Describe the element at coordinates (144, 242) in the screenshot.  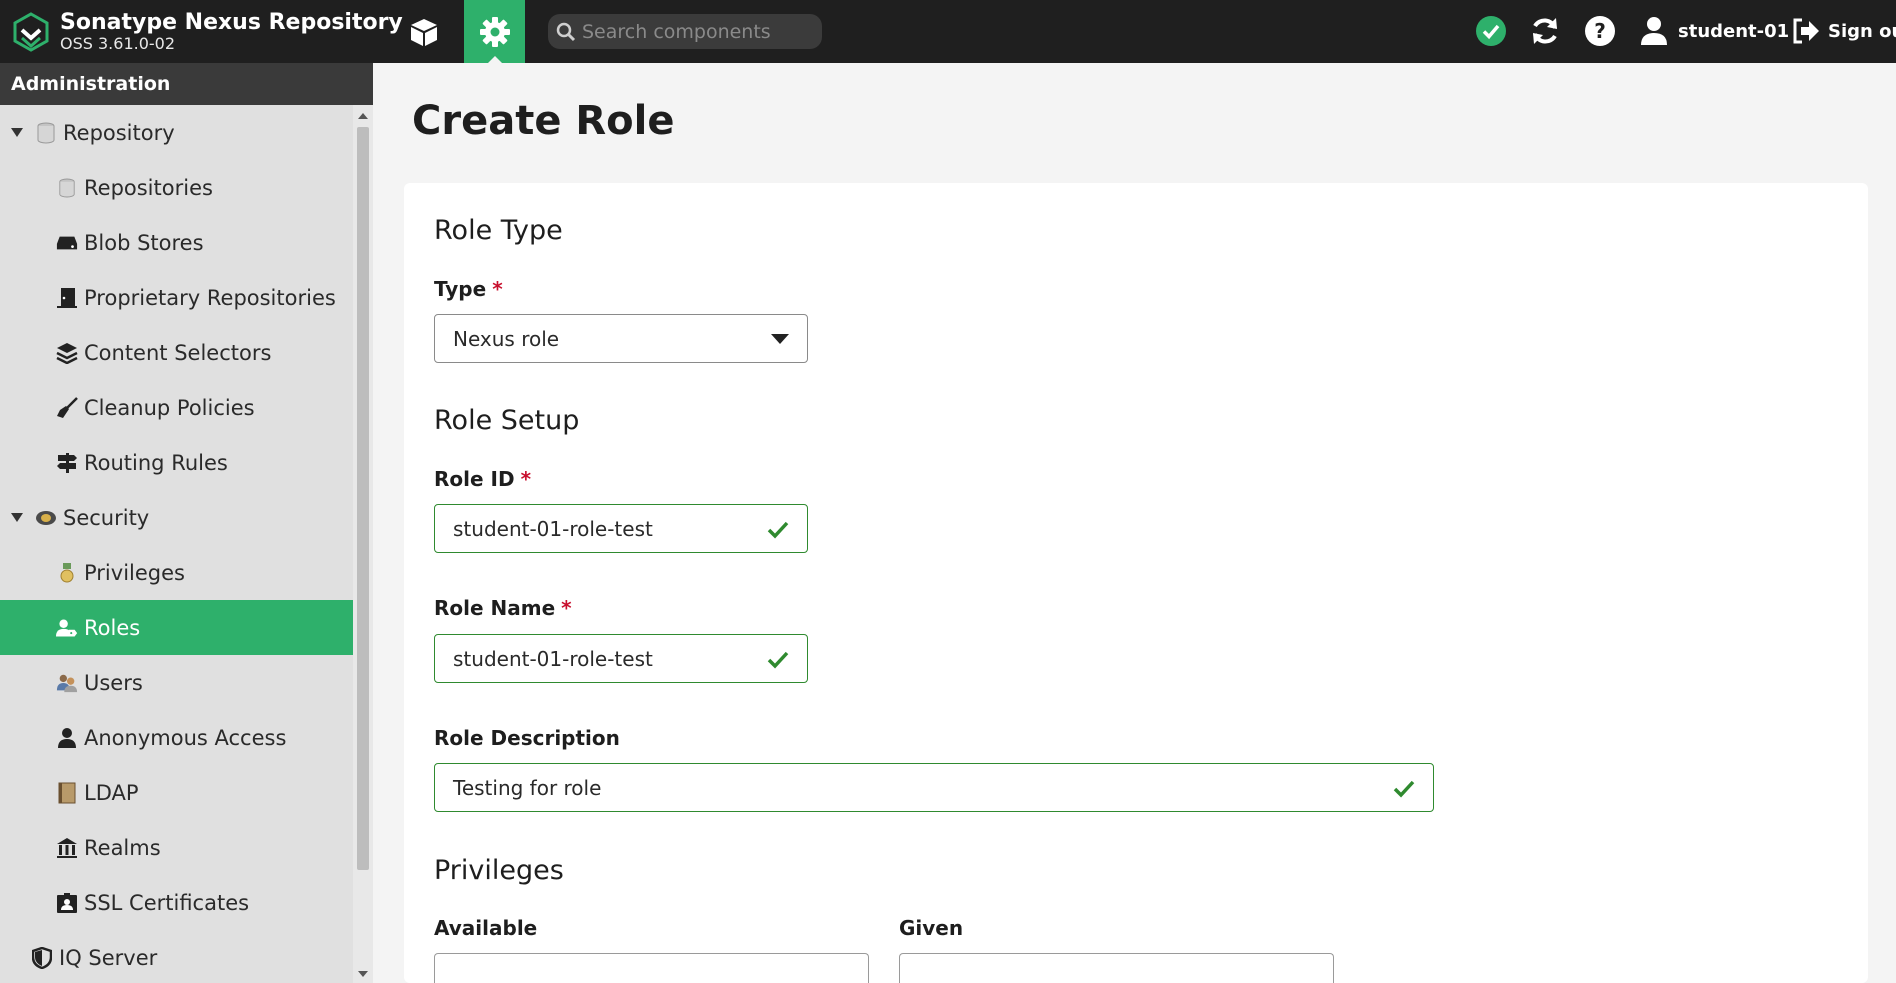
I see `sidebar-item-label: Blob Stores` at that location.